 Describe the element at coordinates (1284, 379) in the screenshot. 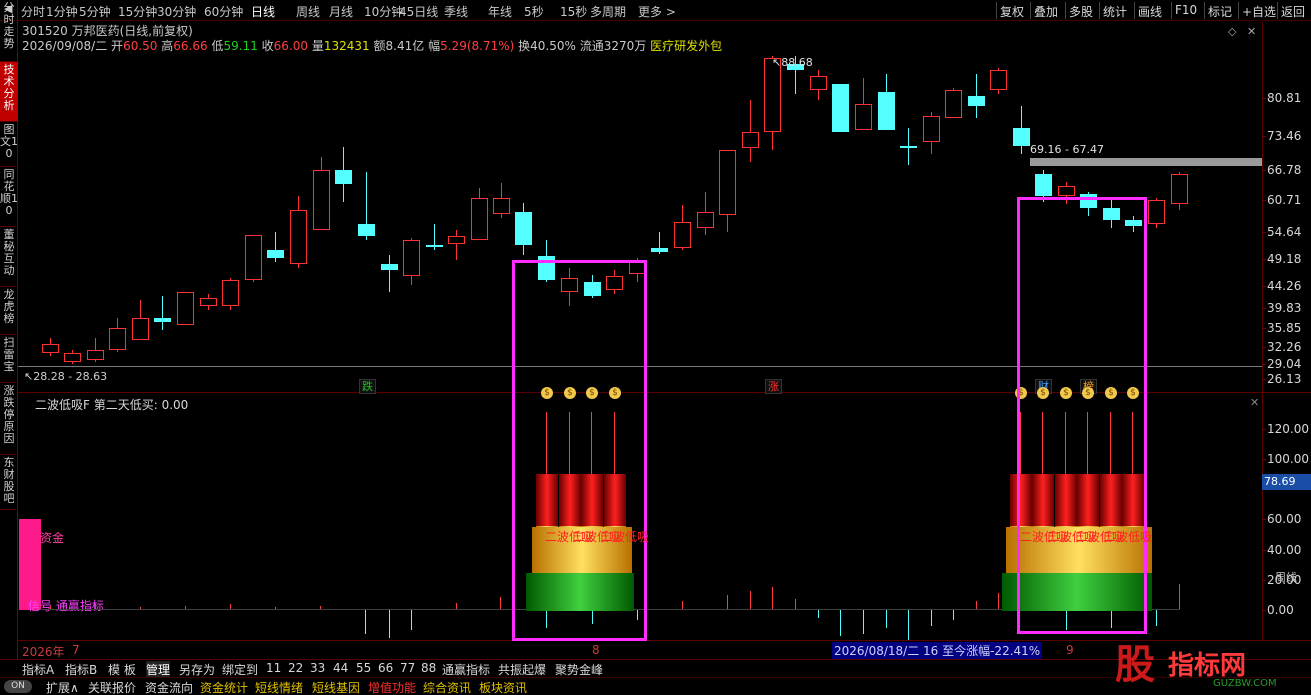

I see `price-axis-label: 26.13` at that location.